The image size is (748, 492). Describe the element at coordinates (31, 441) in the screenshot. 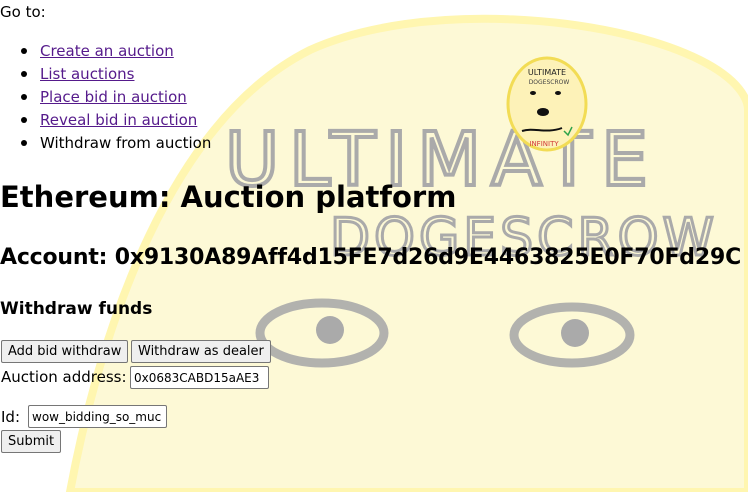

I see `submit-button: Submit` at that location.